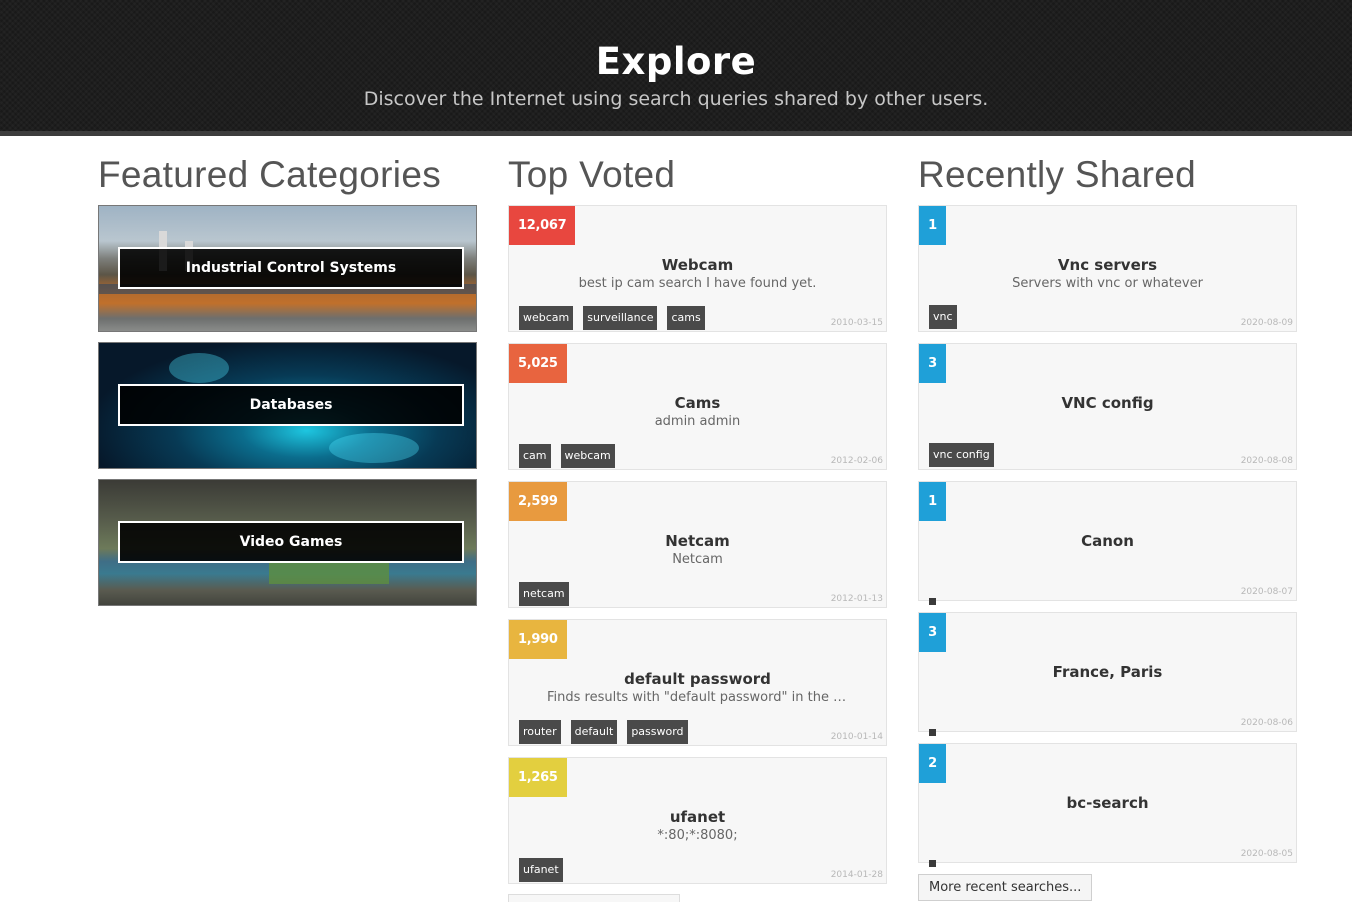  What do you see at coordinates (856, 461) in the screenshot?
I see `query-date: 2012-02-06` at bounding box center [856, 461].